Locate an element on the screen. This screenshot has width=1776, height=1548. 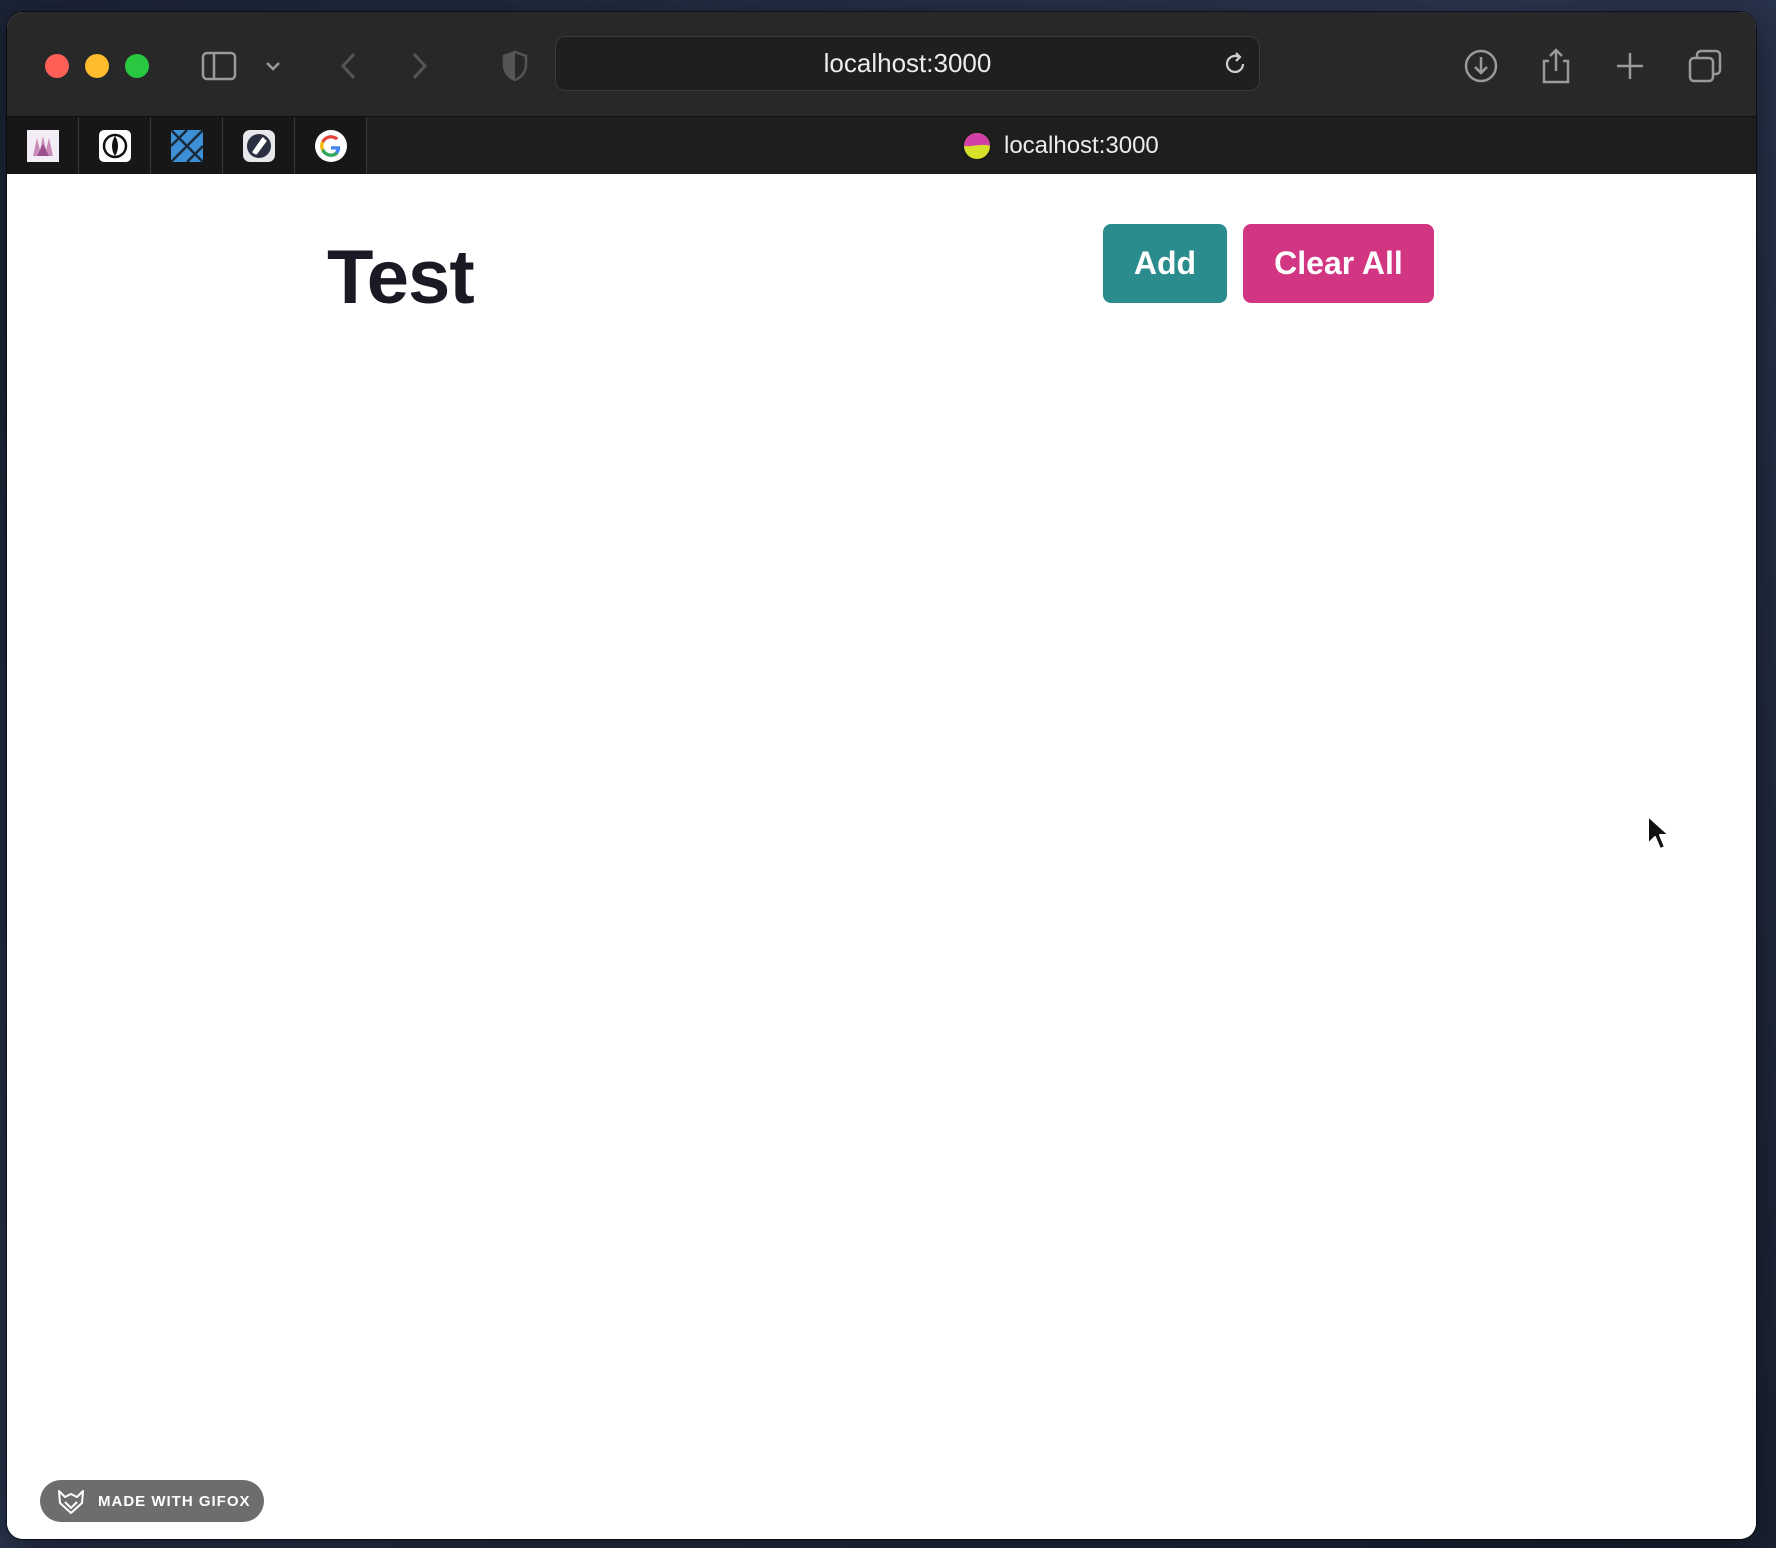
favorite-1-icon is located at coordinates (42, 145).